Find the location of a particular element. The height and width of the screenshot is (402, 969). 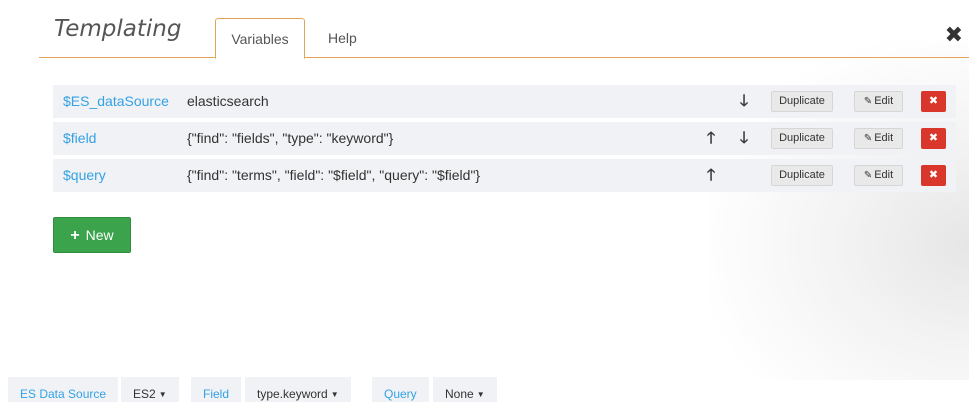

tab-variables: Variables is located at coordinates (260, 38).